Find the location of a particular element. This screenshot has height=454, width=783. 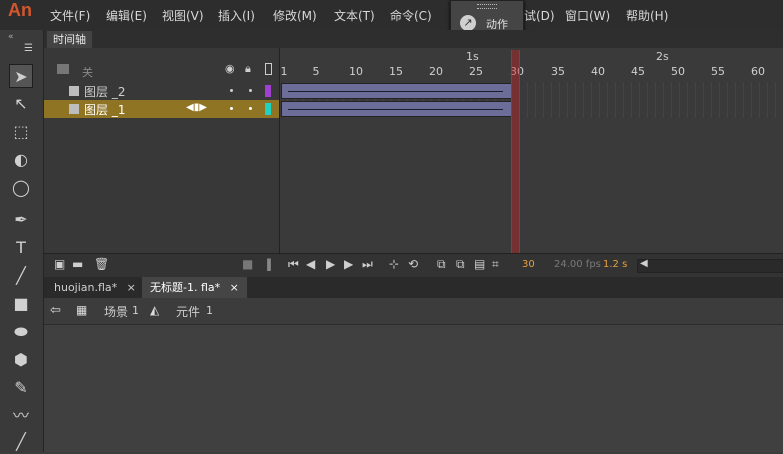

current-frame-readout: 30 is located at coordinates (528, 264).